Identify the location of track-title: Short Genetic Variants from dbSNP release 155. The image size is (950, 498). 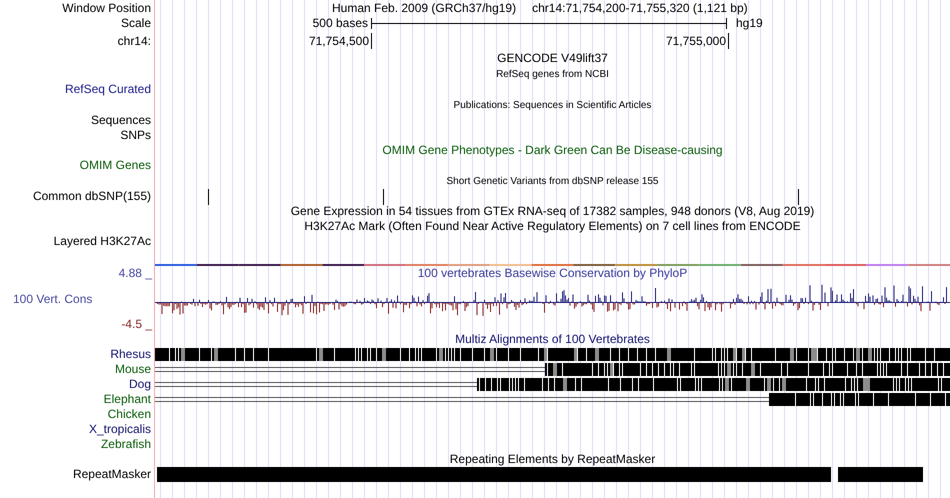
(552, 181).